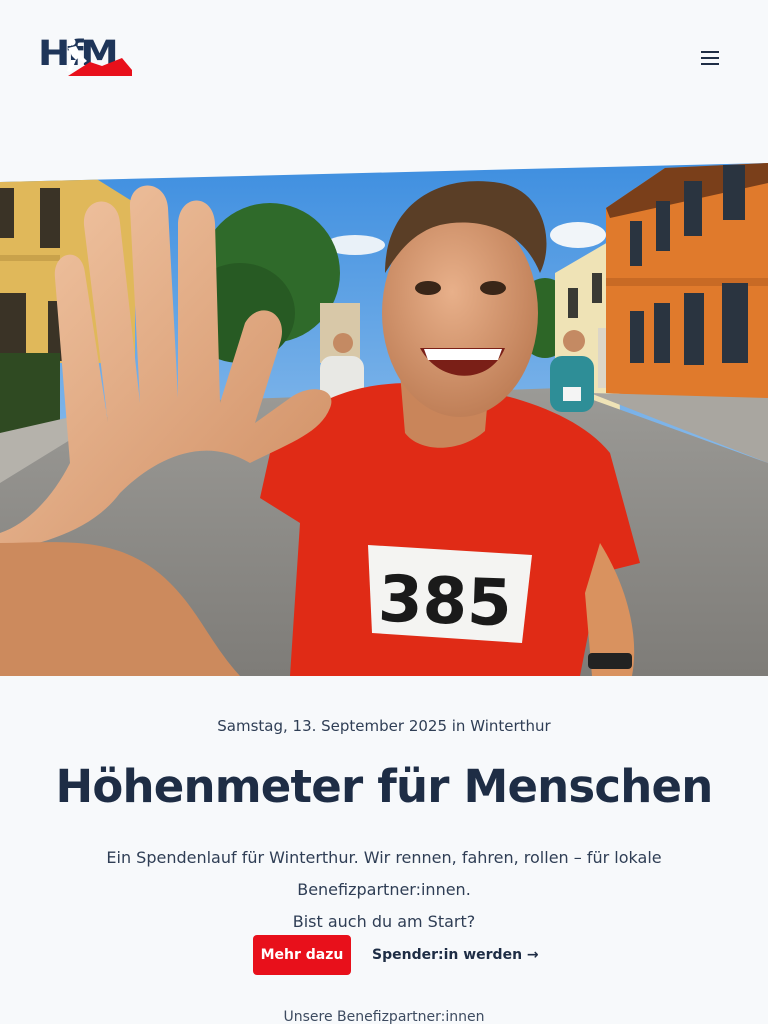 The image size is (768, 1024). Describe the element at coordinates (384, 1016) in the screenshot. I see `partners-heading: Unsere Benefizpartner:innen` at that location.